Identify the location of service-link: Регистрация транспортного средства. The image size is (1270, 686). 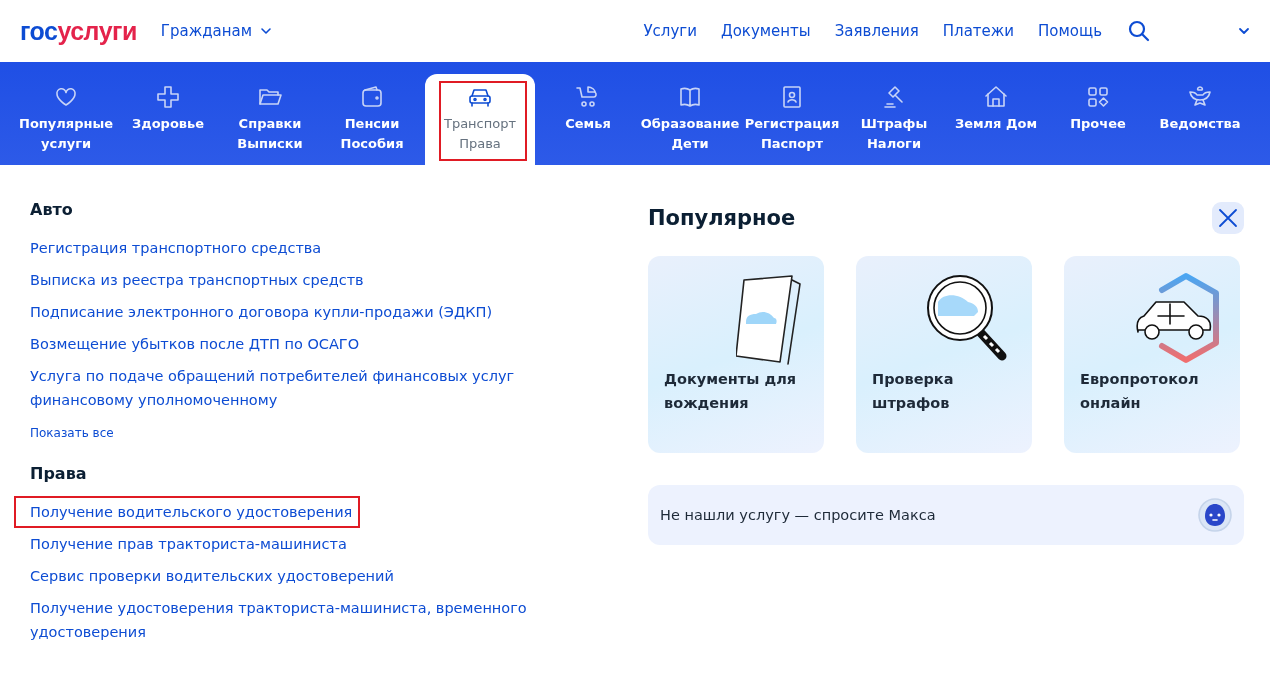
(176, 248).